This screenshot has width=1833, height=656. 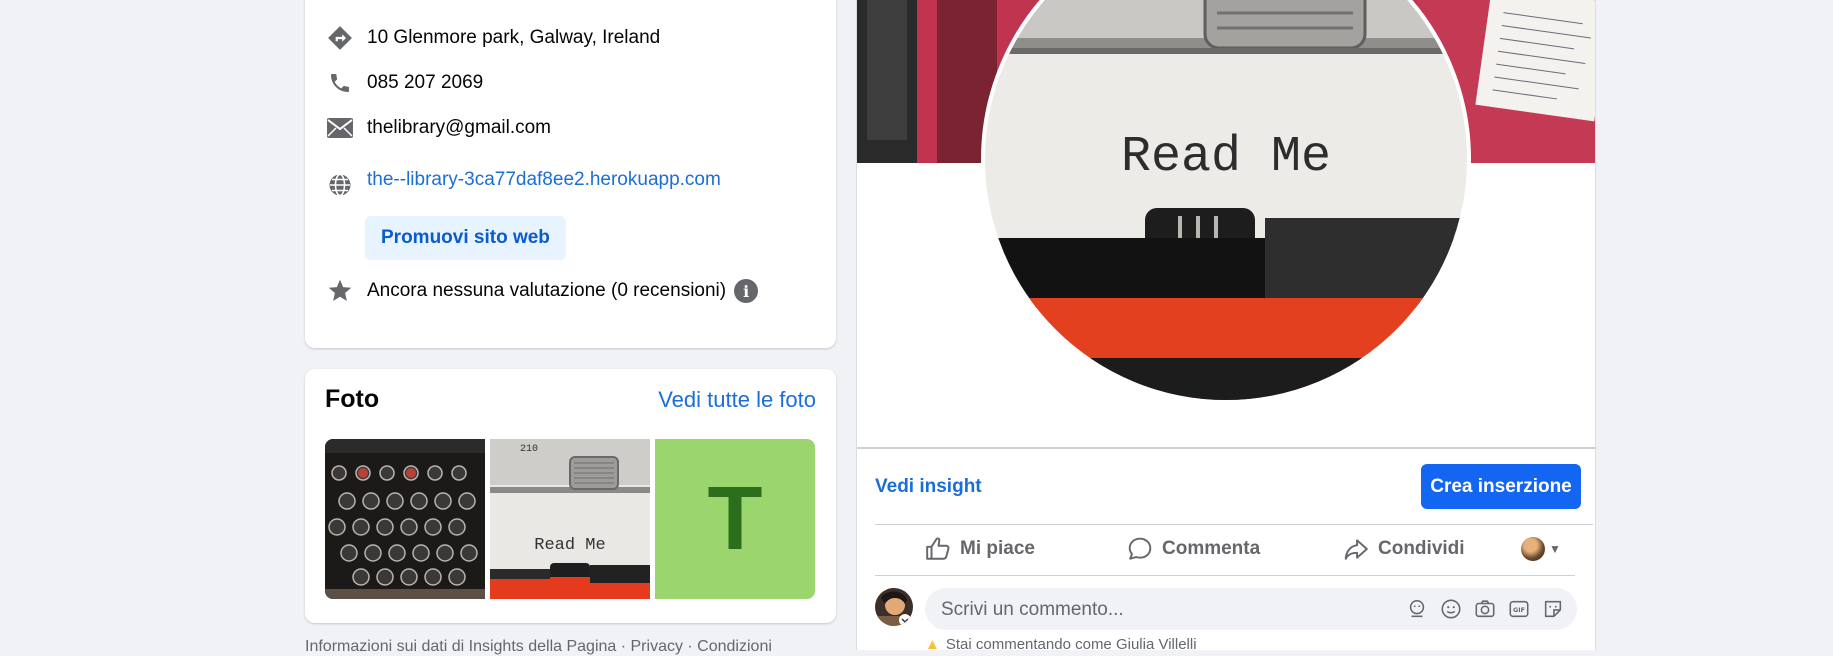 What do you see at coordinates (1485, 609) in the screenshot?
I see `camera-icon` at bounding box center [1485, 609].